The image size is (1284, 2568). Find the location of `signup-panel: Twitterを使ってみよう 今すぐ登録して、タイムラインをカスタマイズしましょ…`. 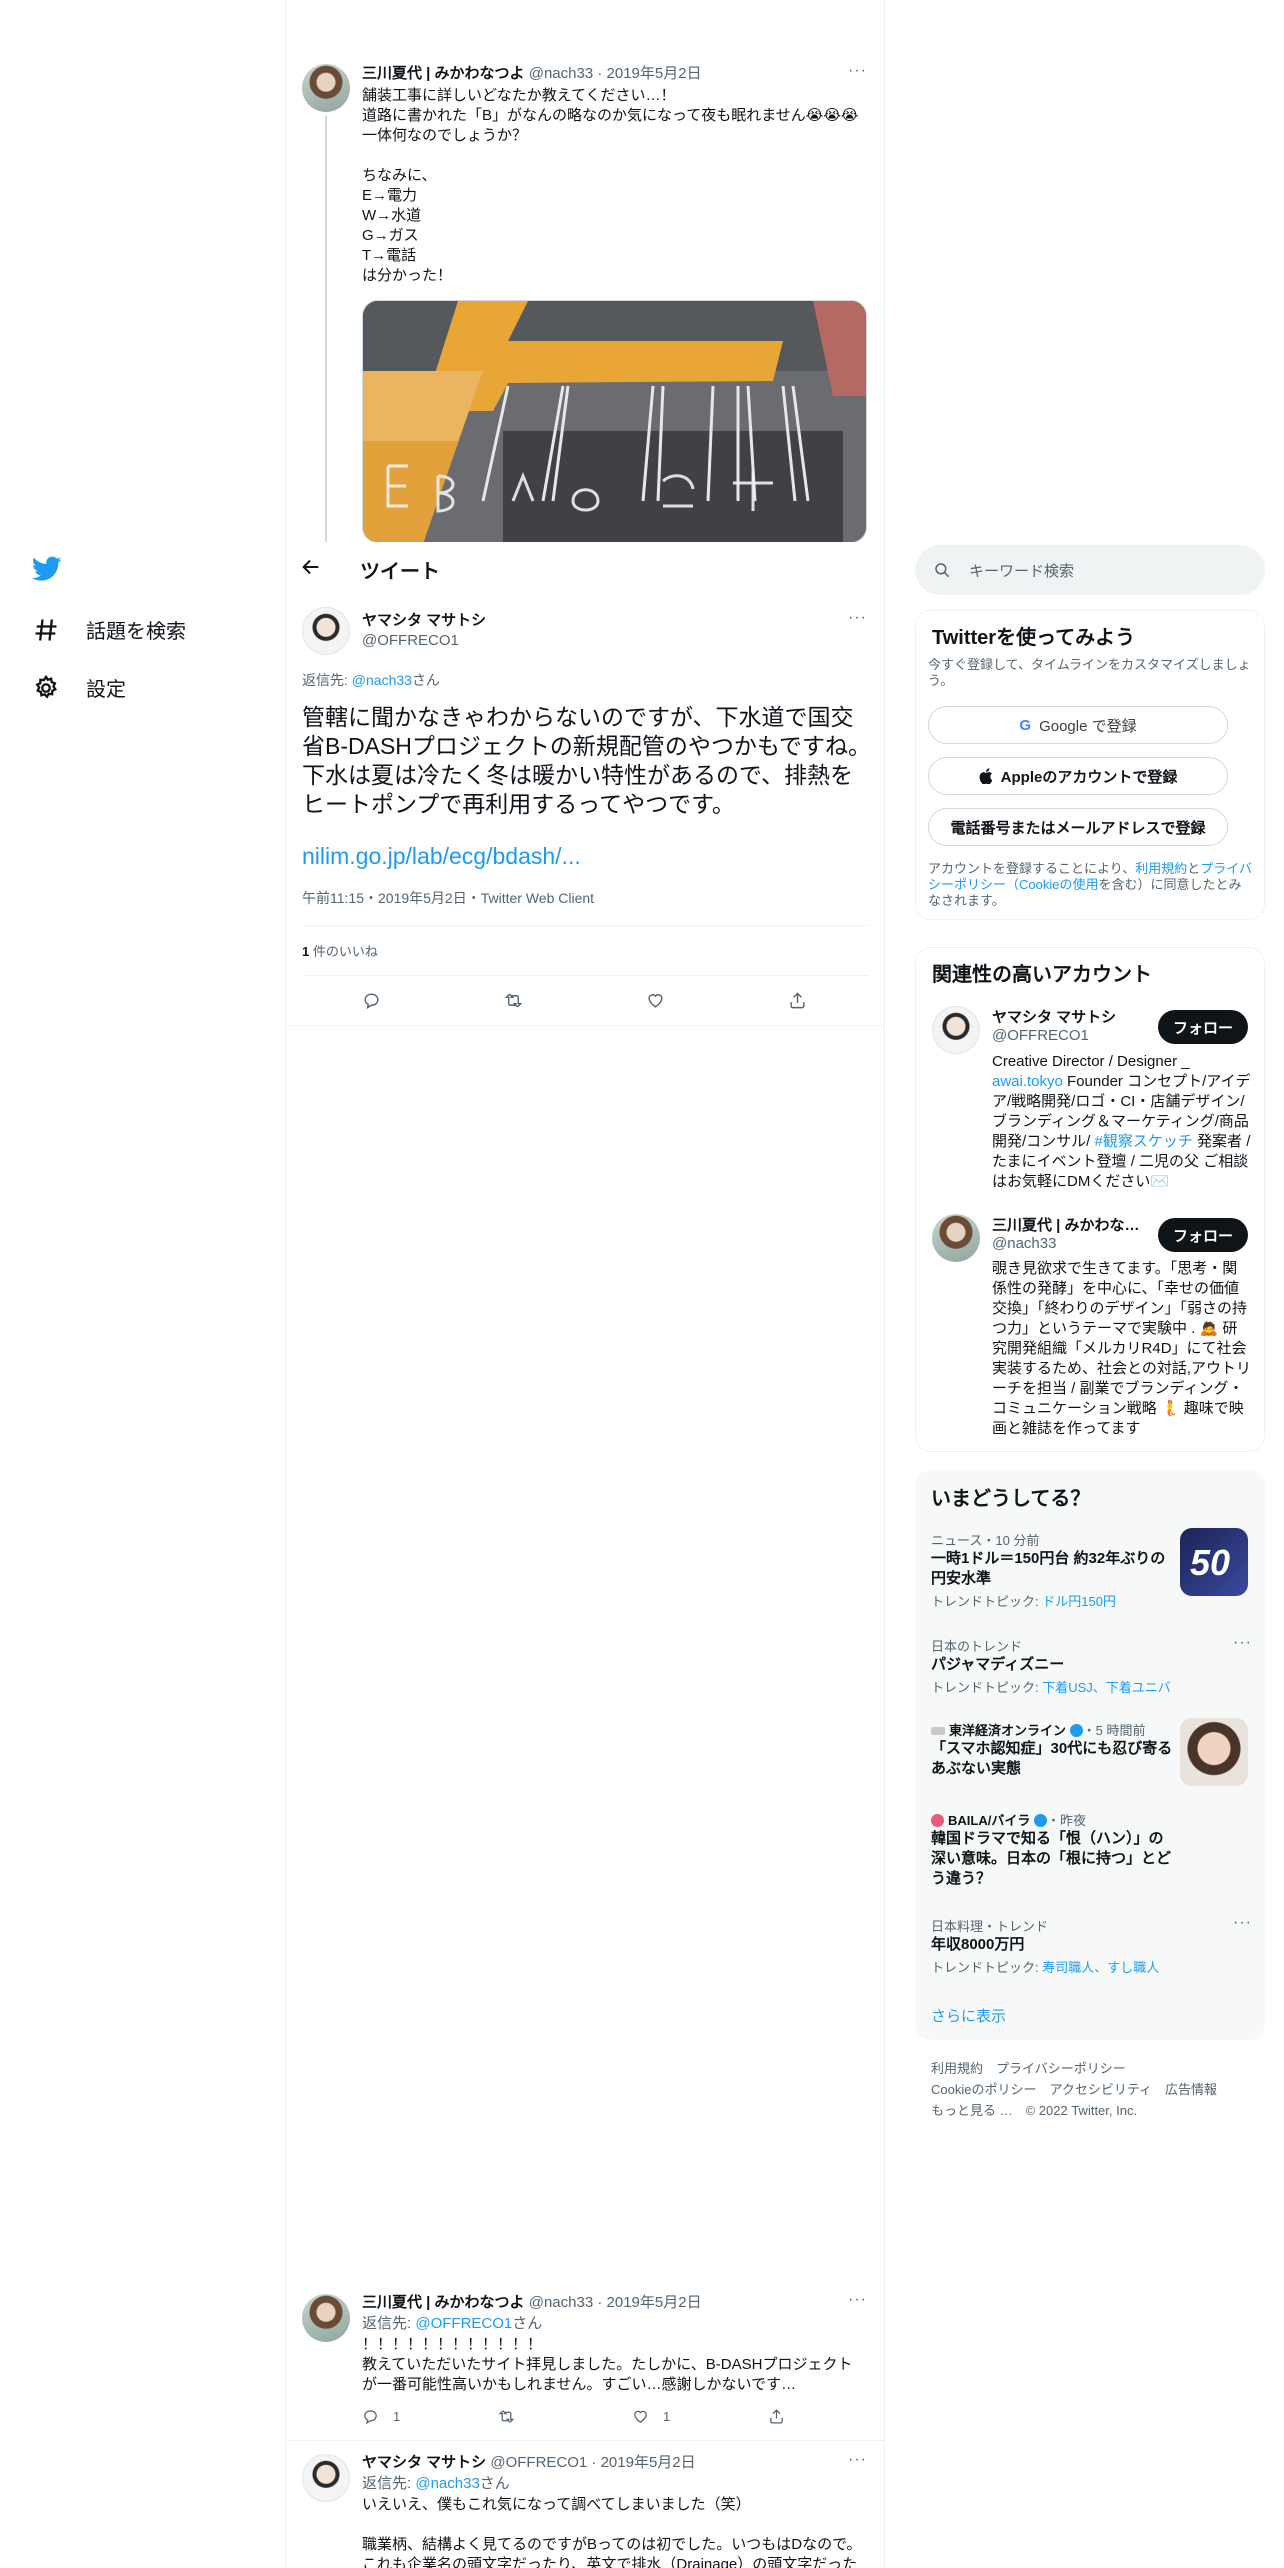

signup-panel: Twitterを使ってみよう 今すぐ登録して、タイムラインをカスタマイズしましょ… is located at coordinates (1090, 765).